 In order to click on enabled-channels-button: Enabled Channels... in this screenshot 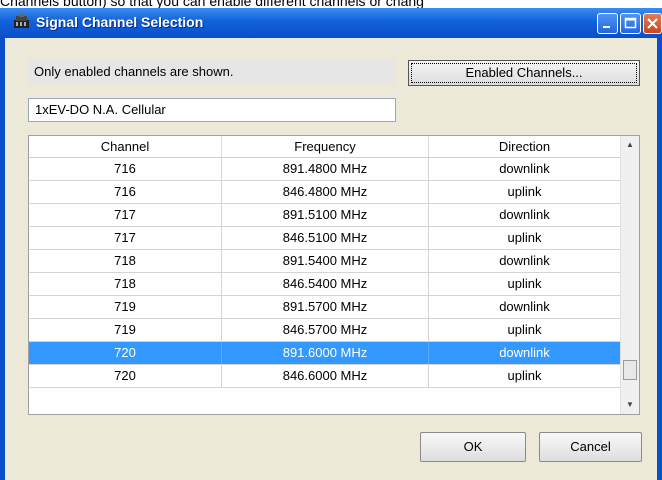, I will do `click(524, 73)`.